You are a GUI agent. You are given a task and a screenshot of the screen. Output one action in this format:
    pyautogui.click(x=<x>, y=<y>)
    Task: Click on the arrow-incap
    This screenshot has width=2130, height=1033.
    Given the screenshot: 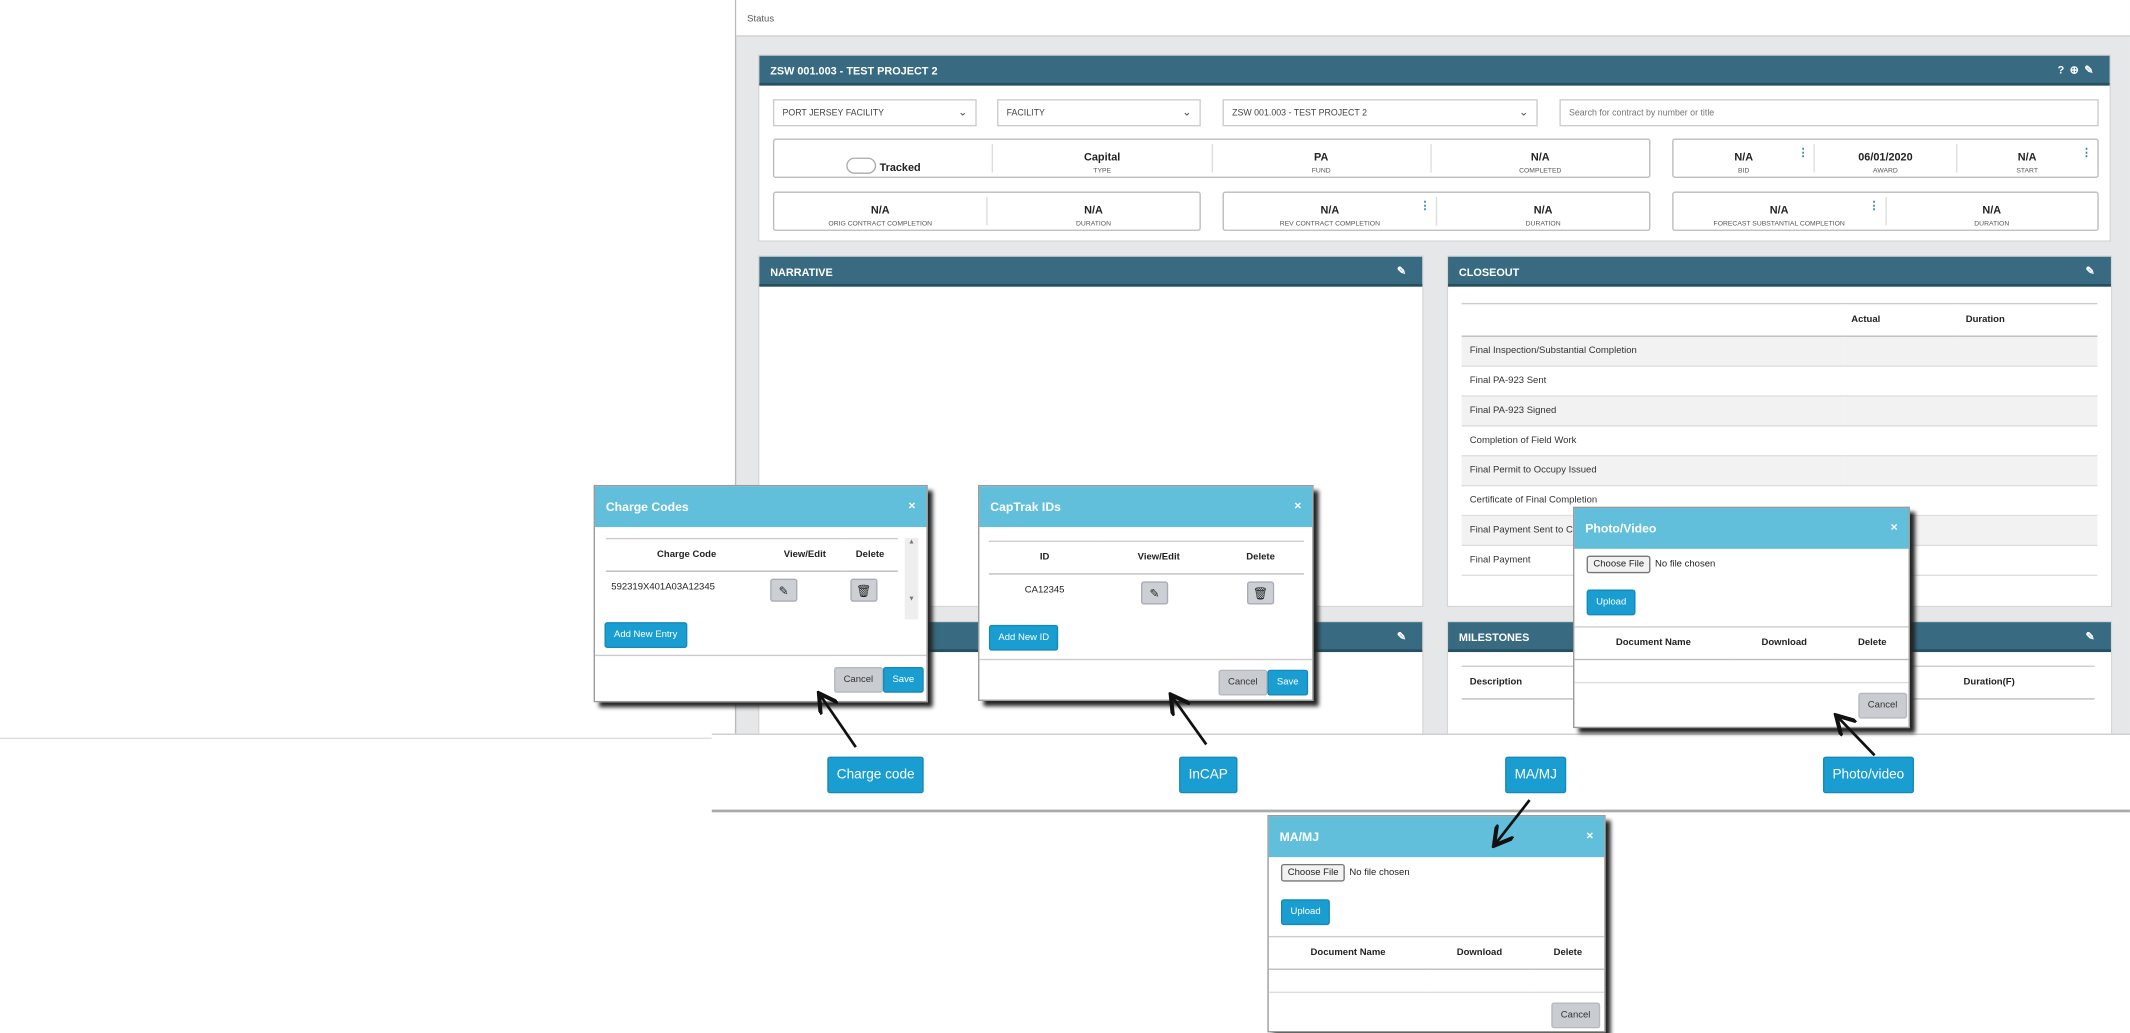 What is the action you would take?
    pyautogui.click(x=1190, y=721)
    